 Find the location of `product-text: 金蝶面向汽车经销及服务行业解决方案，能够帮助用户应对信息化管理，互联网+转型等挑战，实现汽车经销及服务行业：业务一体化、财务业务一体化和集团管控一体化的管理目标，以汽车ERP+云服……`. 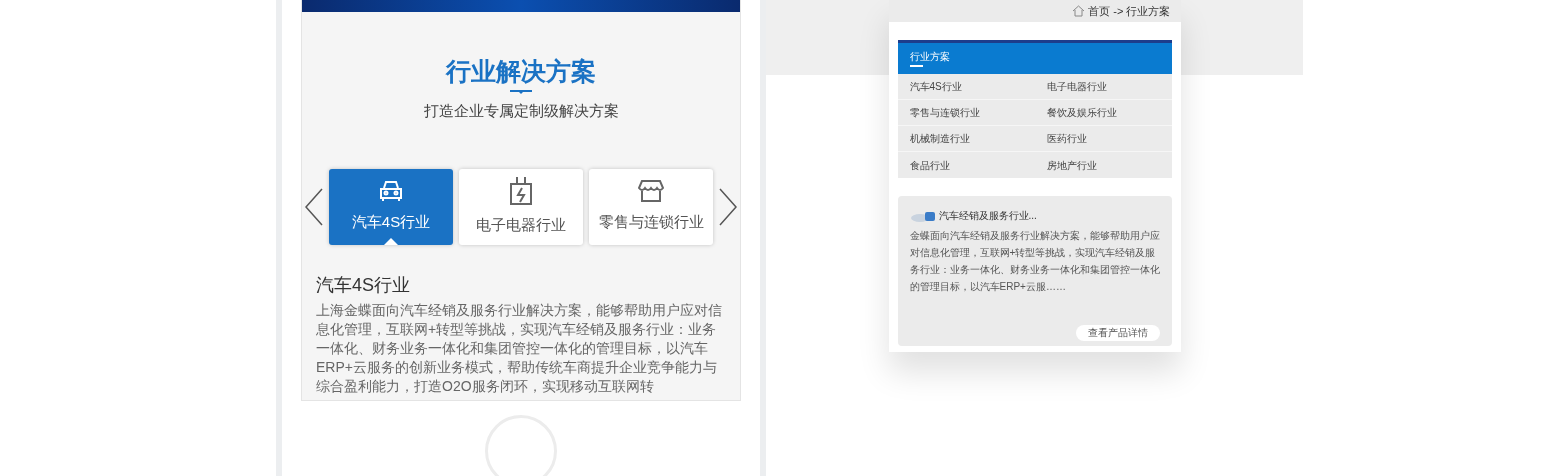

product-text: 金蝶面向汽车经销及服务行业解决方案，能够帮助用户应对信息化管理，互联网+转型等挑战，实现汽车经销及服务行业：业务一体化、财务业务一体化和集团管控一体化的管理目标，以汽车ERP+云服…… is located at coordinates (1034, 261).